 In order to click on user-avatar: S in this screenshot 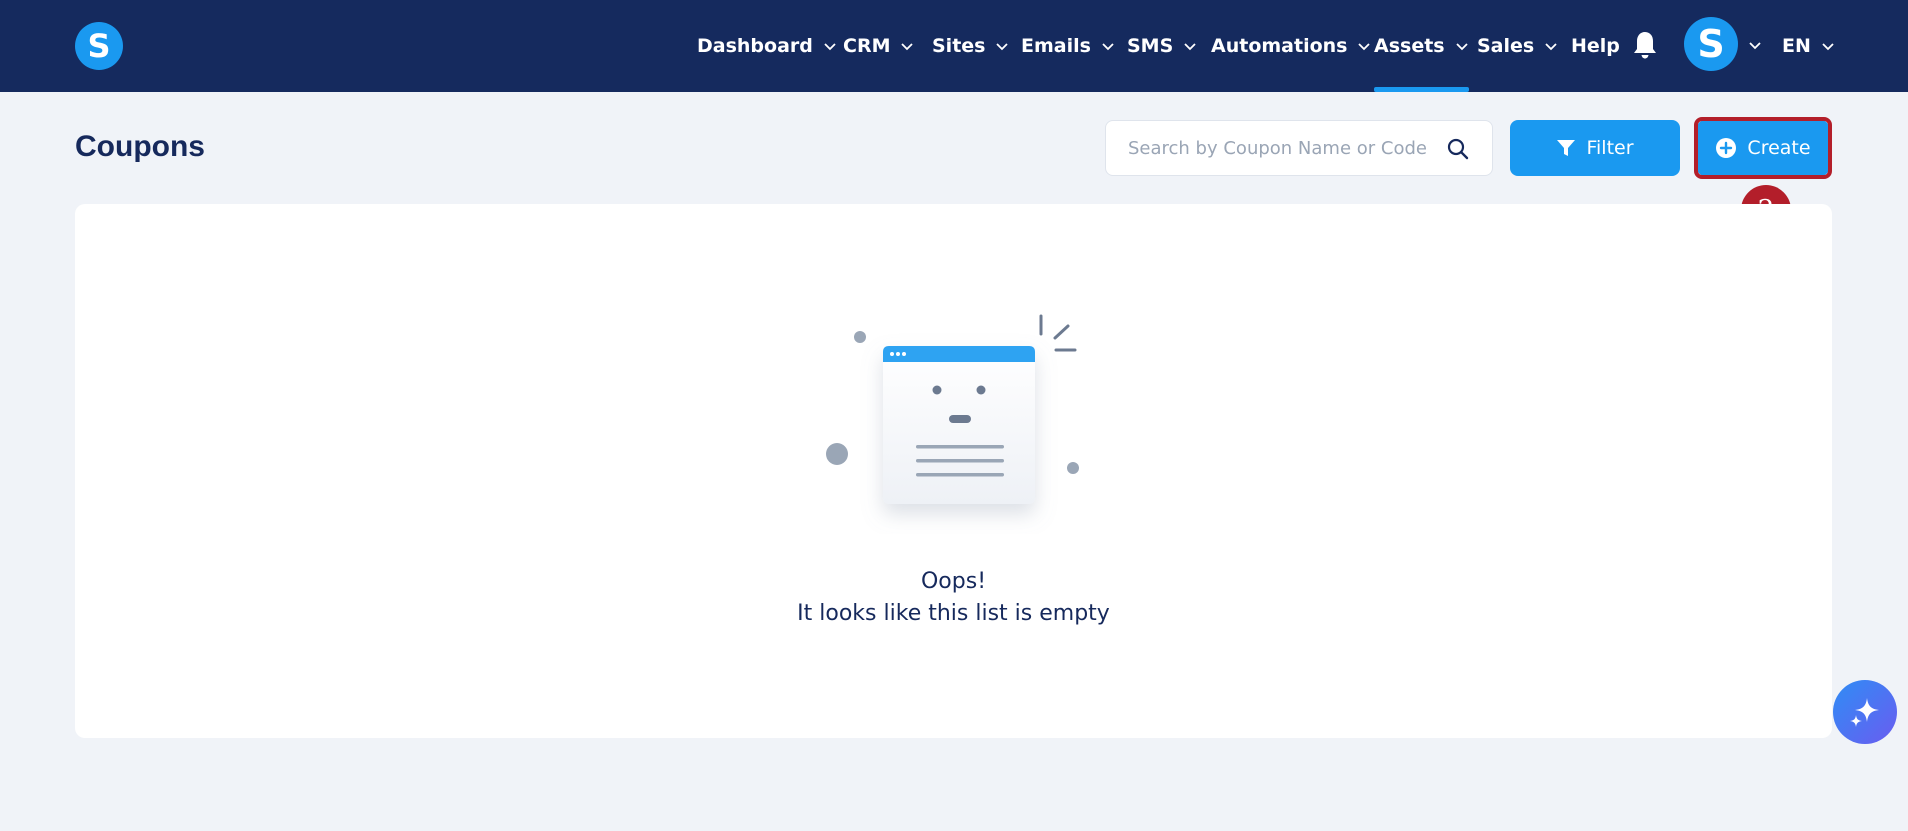, I will do `click(1711, 44)`.